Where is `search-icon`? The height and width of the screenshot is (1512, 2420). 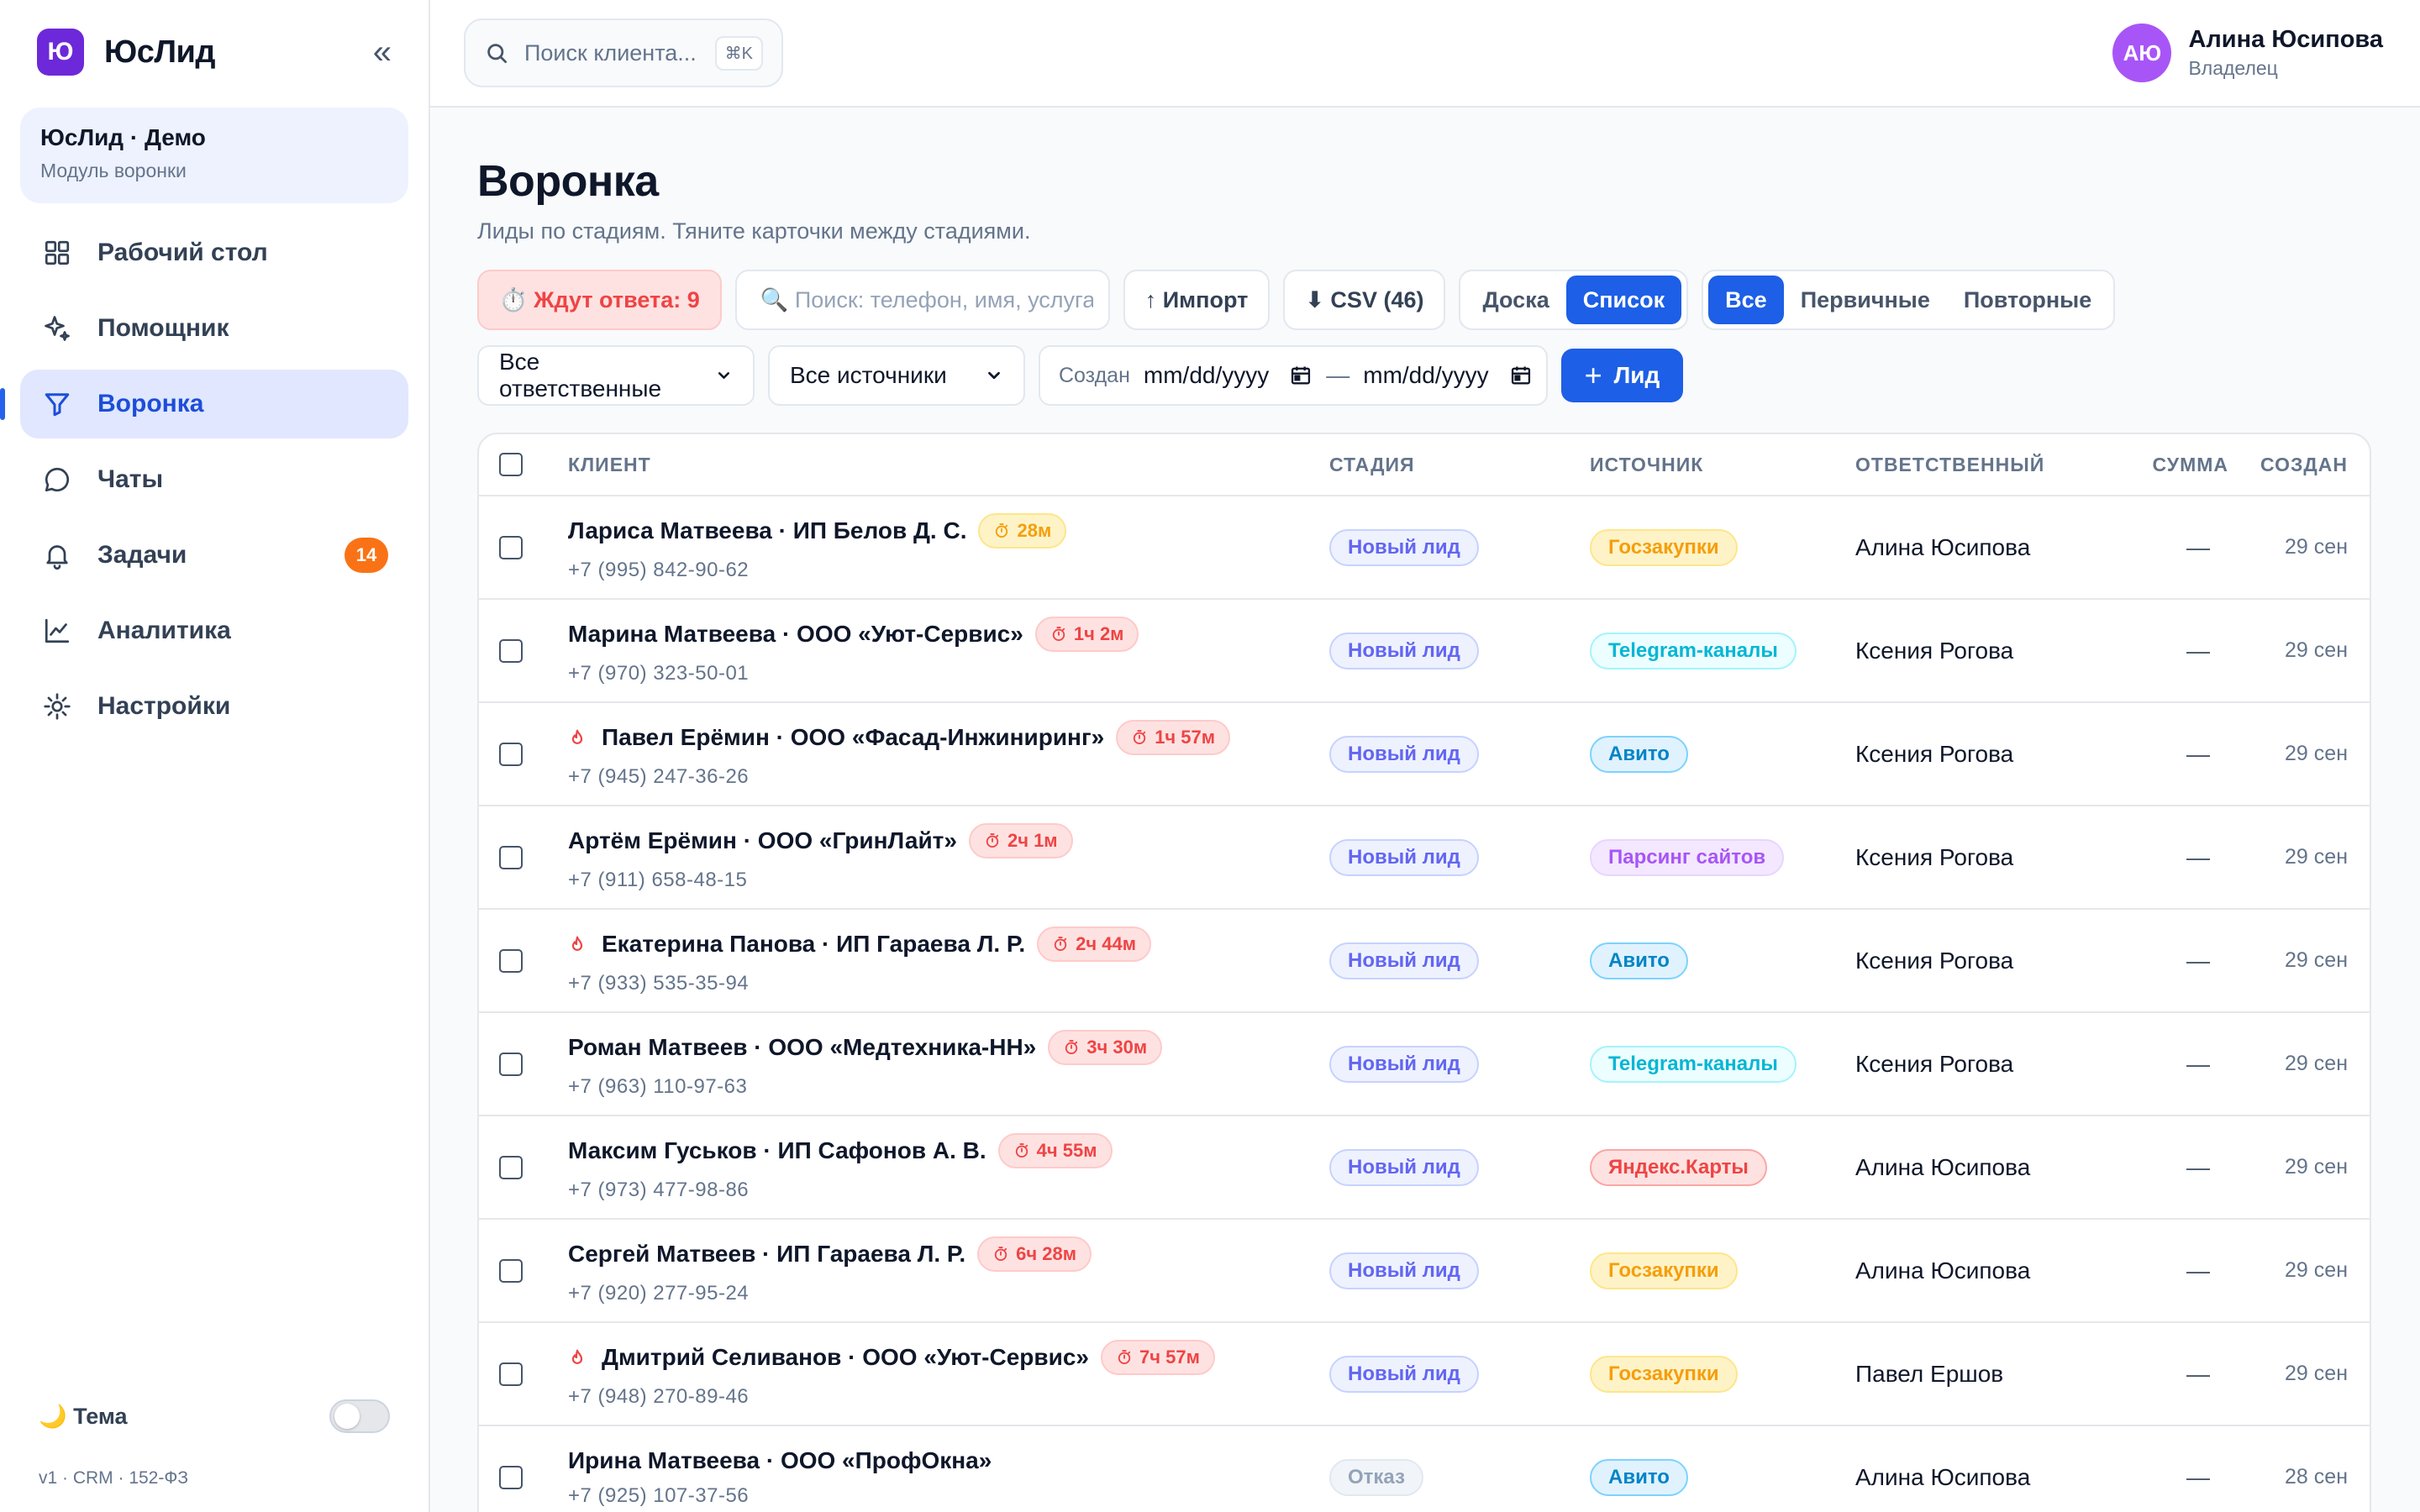
search-icon is located at coordinates (497, 53).